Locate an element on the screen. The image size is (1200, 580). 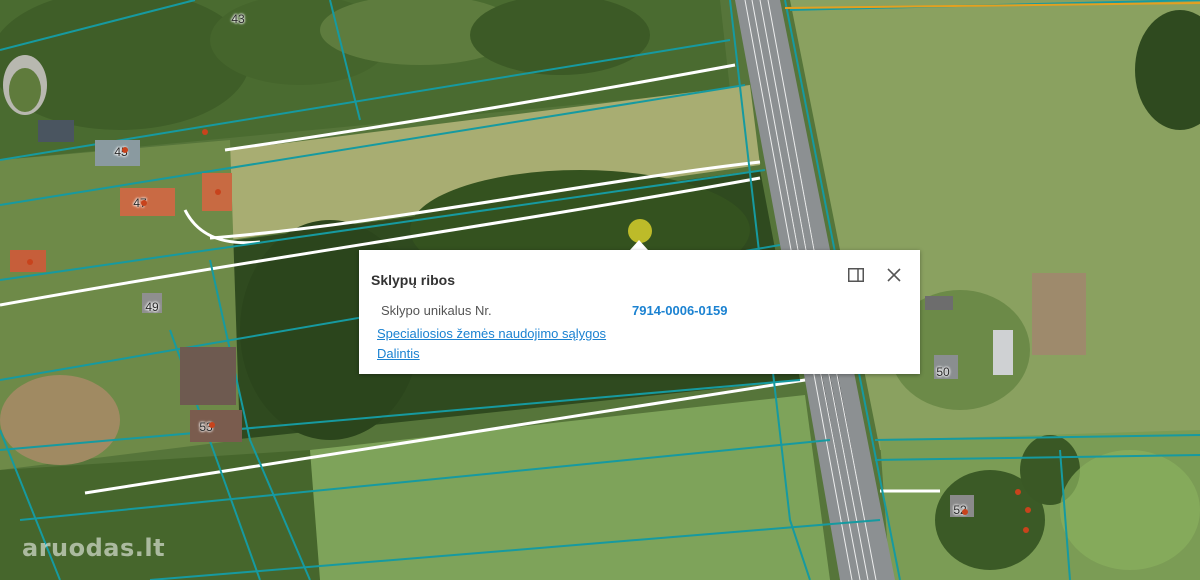
special-land-use-link: Specialiosios žemės naudojimo sąlygos is located at coordinates (491, 333).